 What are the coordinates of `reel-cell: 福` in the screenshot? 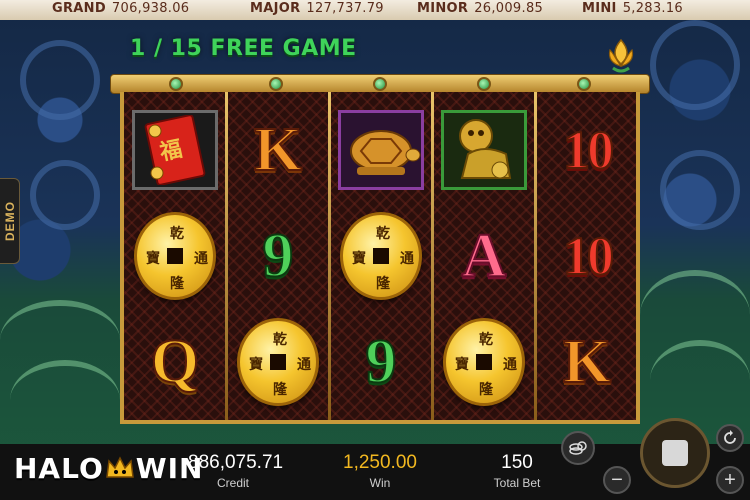 It's located at (175, 150).